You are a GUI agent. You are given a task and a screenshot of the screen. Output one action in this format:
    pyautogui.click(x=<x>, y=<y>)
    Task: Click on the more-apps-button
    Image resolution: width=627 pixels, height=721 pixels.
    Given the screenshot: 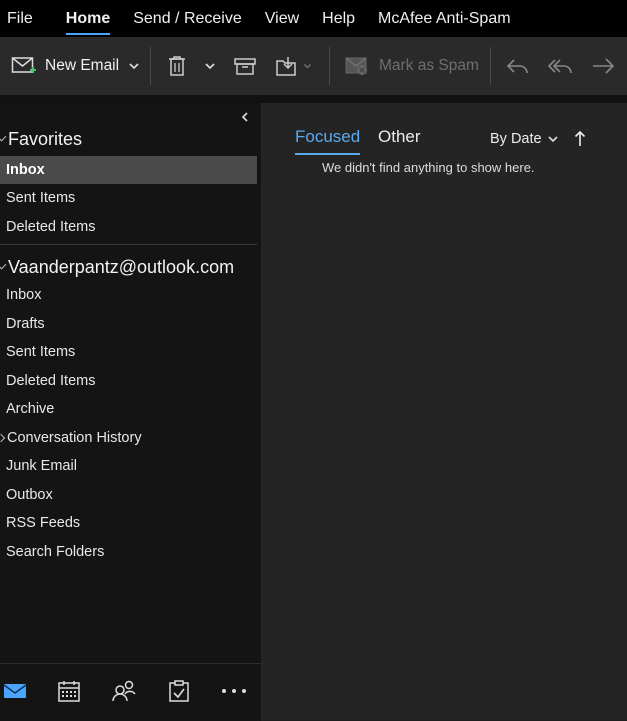 What is the action you would take?
    pyautogui.click(x=234, y=691)
    